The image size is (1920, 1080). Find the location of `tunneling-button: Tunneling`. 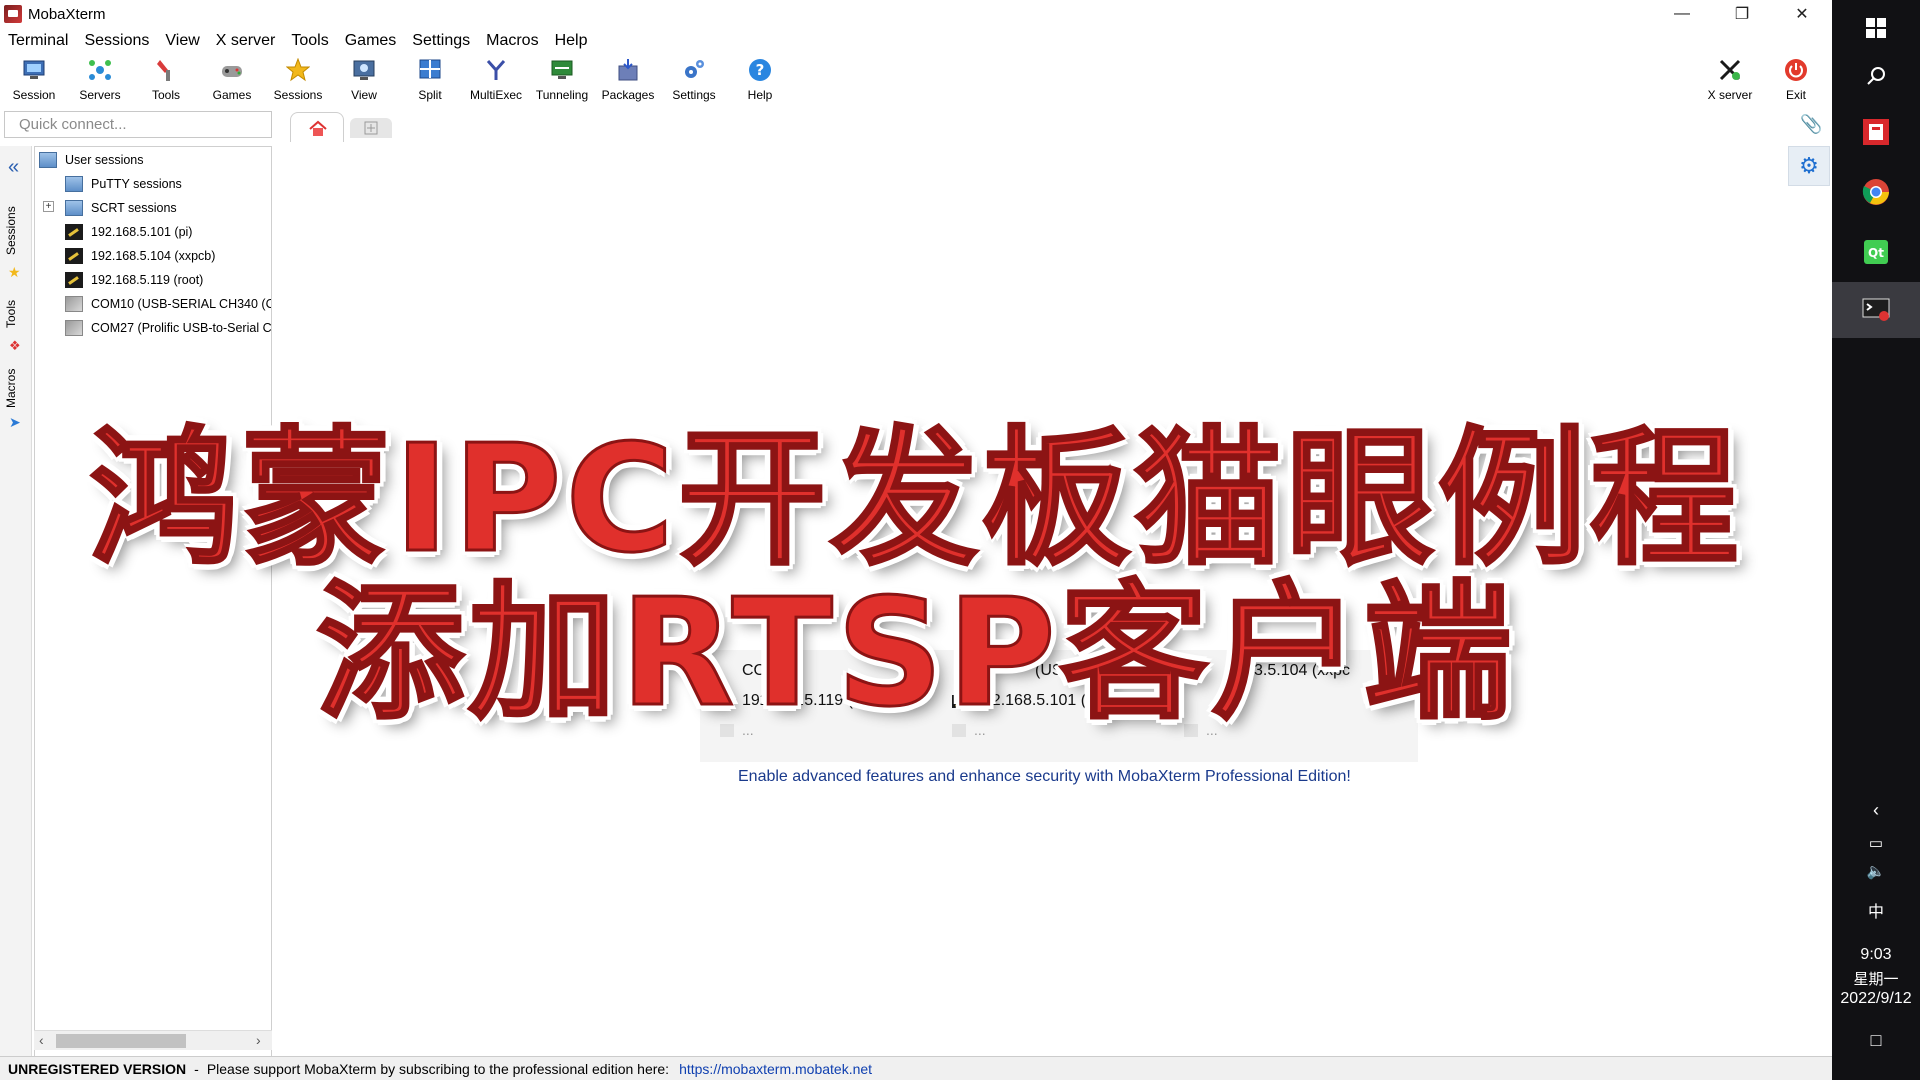

tunneling-button: Tunneling is located at coordinates (562, 82).